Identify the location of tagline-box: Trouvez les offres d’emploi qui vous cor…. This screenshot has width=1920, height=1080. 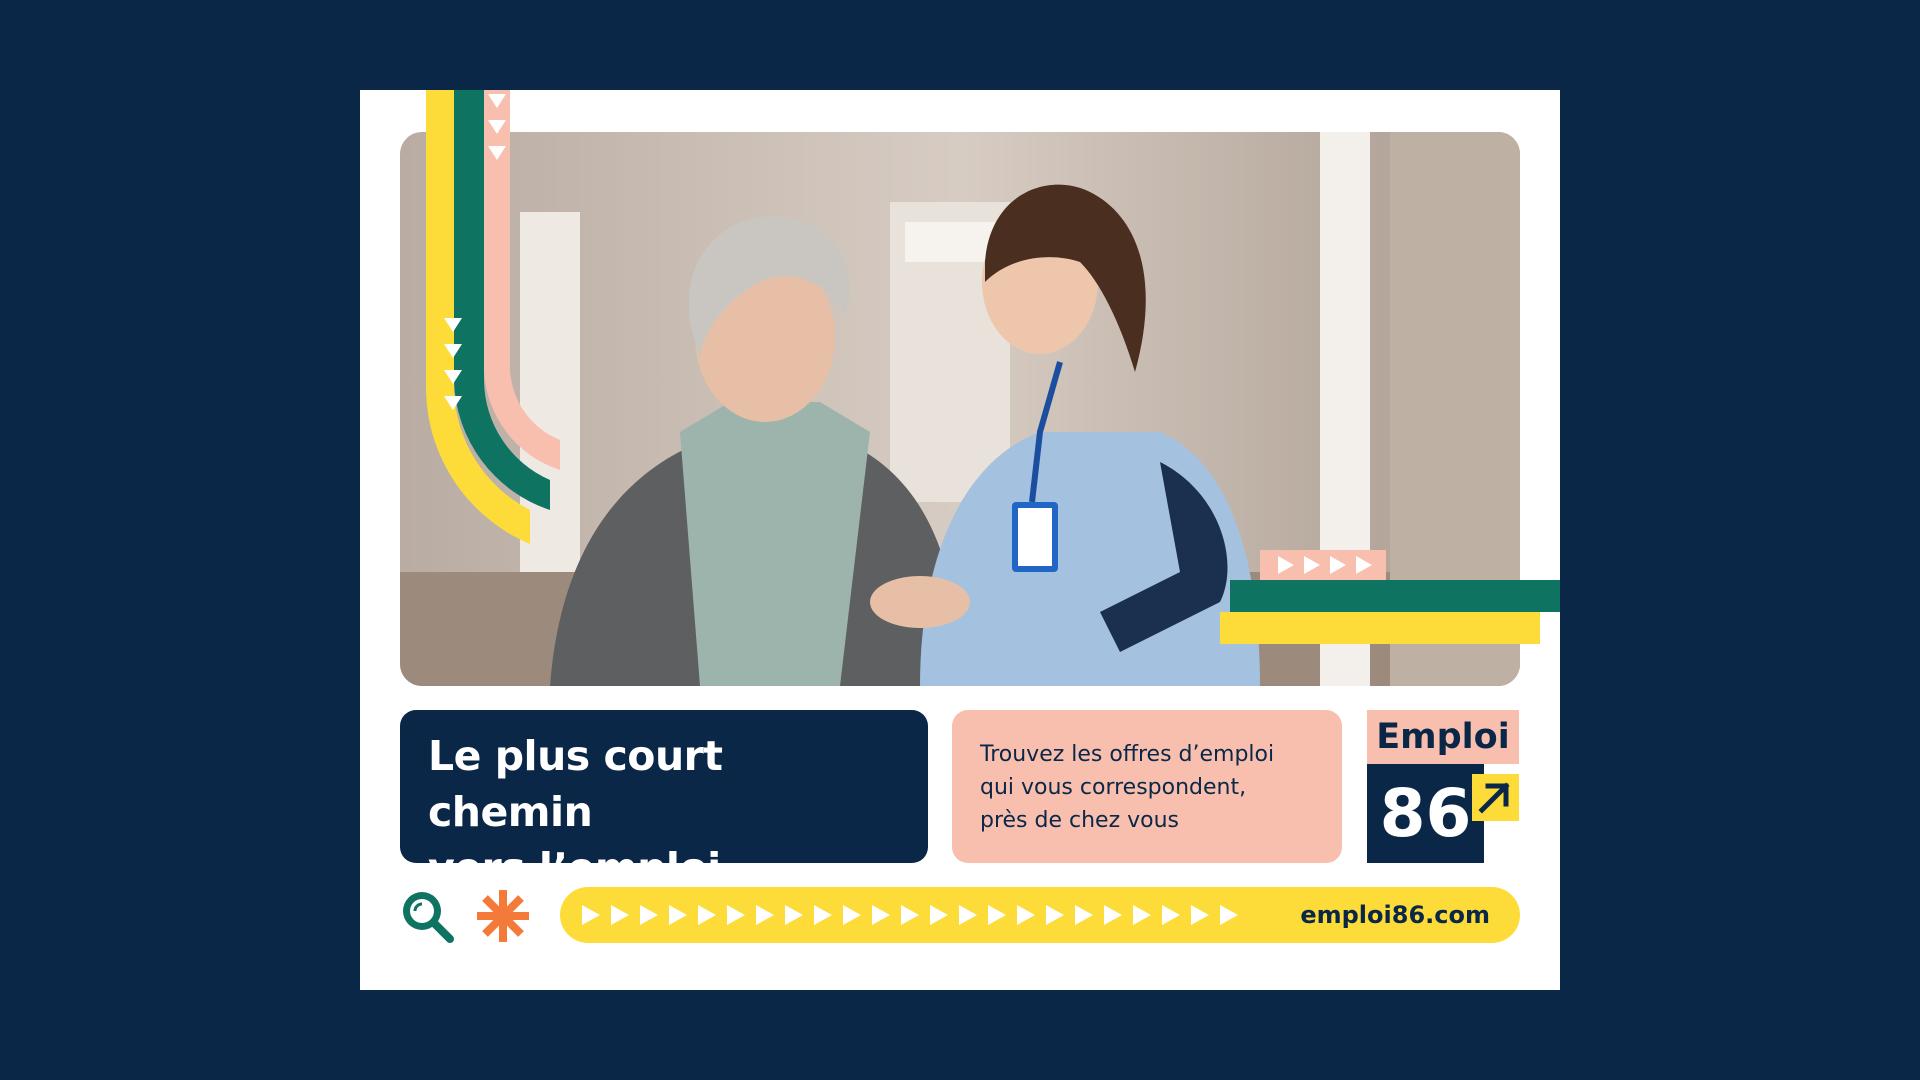
(1147, 786).